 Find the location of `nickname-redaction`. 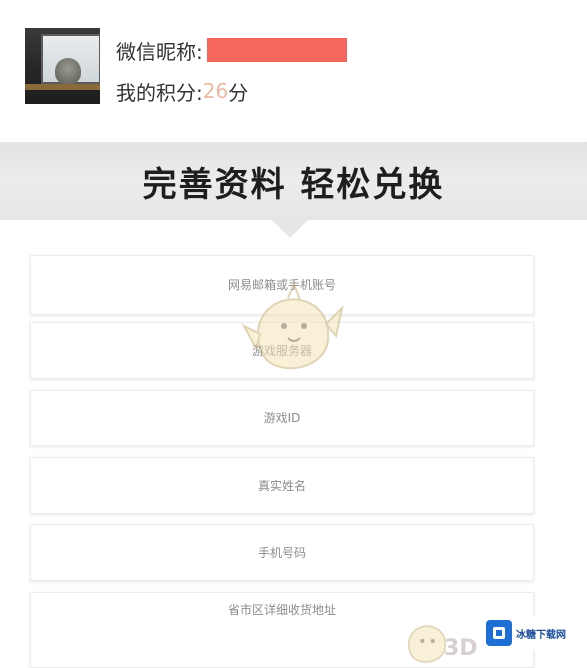

nickname-redaction is located at coordinates (276, 50).